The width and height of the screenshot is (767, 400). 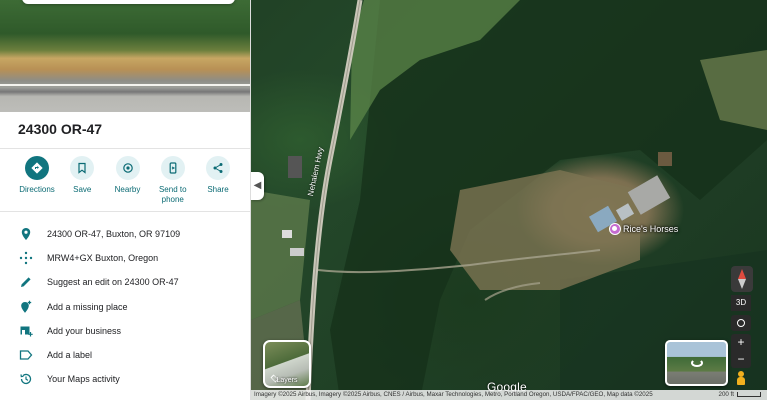 I want to click on poi-label: Rice's Horses, so click(x=650, y=229).